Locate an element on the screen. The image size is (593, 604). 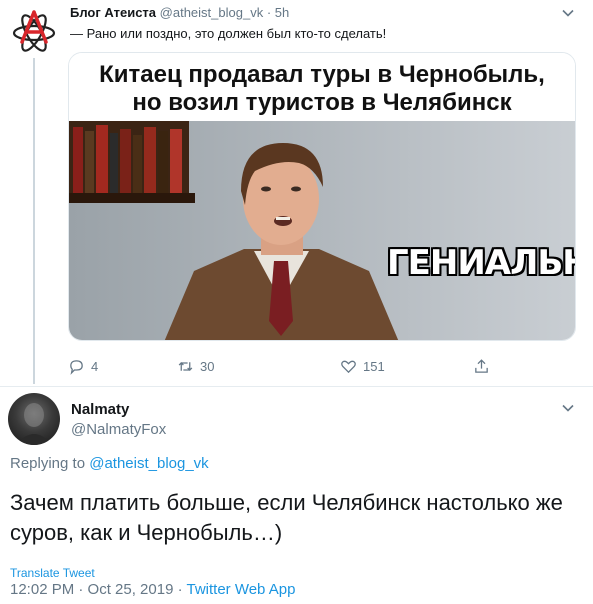
replying-to-line: Replying to @atheist_blog_vk is located at coordinates (109, 463).